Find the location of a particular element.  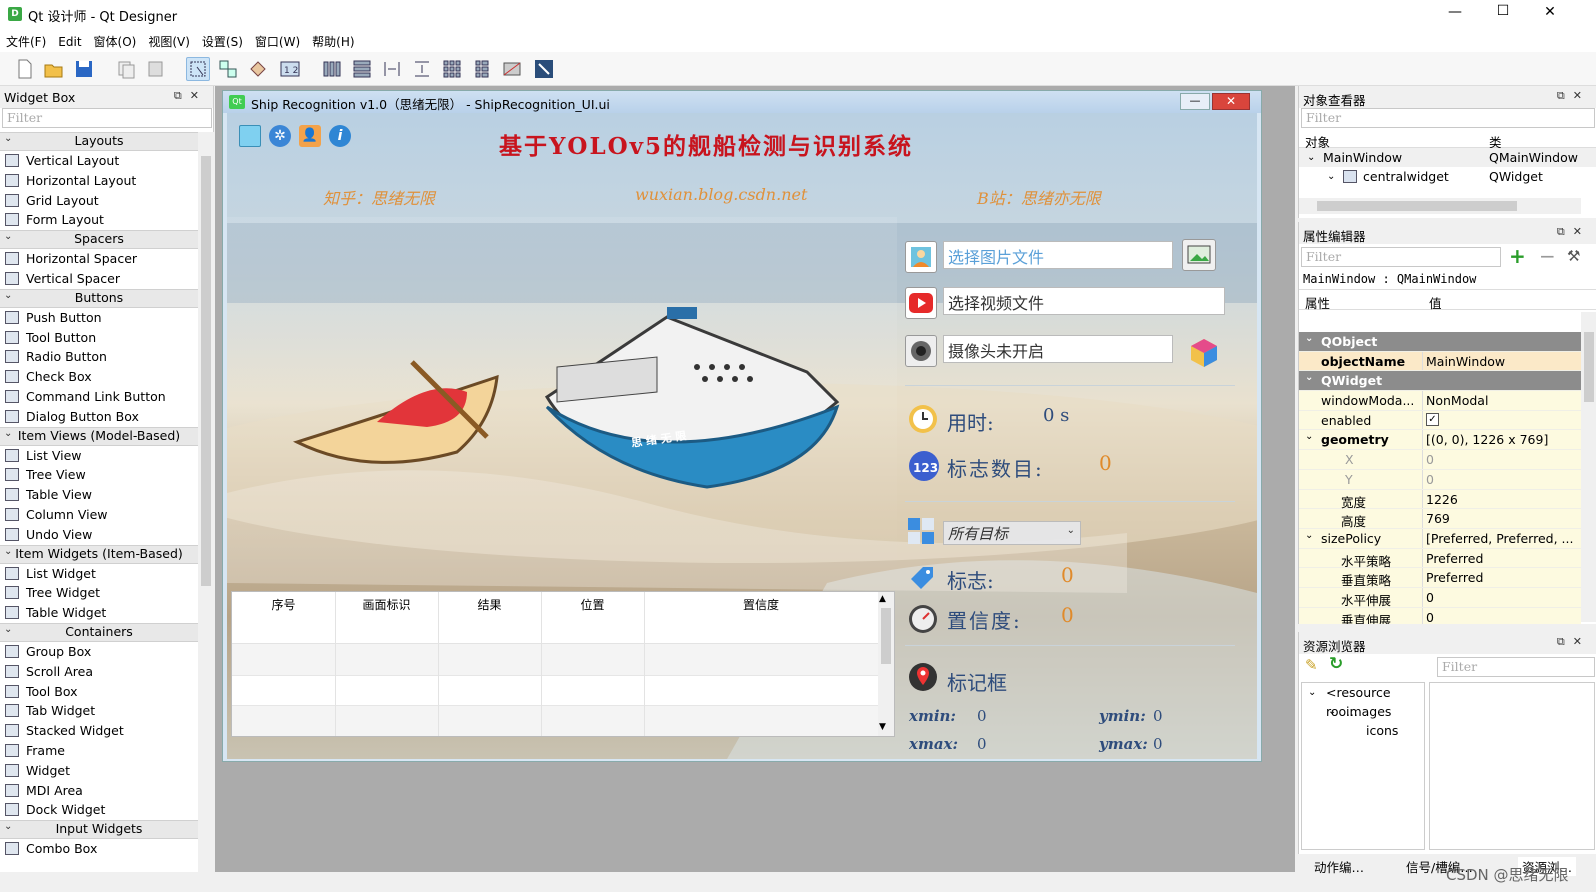

widget-item: Tool Box is located at coordinates (99, 692).